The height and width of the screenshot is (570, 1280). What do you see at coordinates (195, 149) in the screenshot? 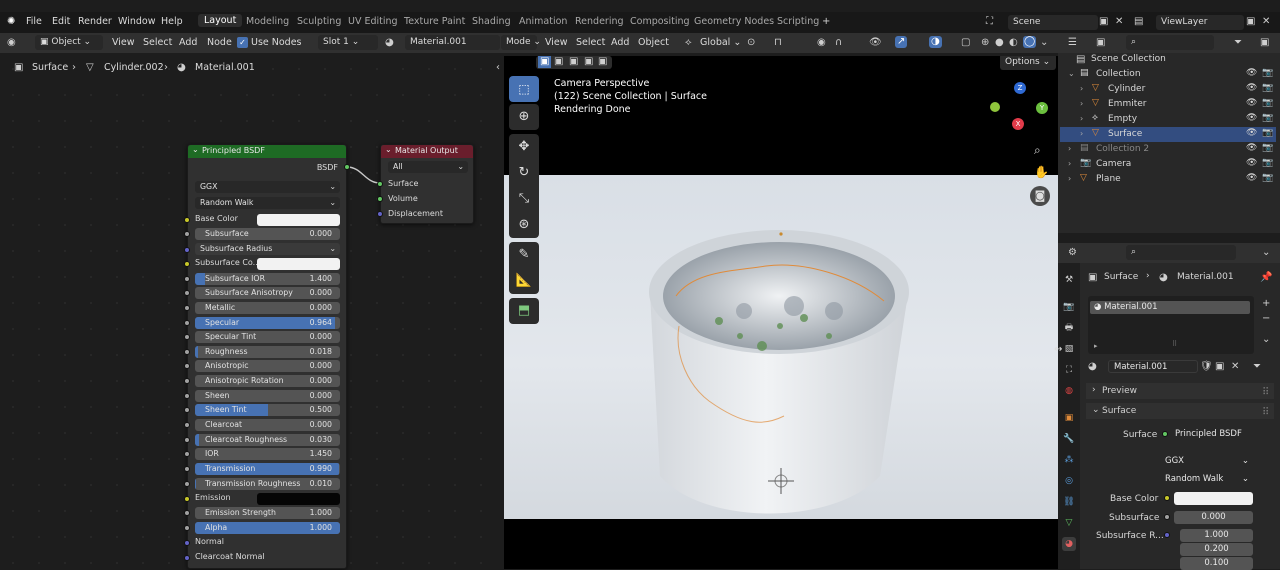
I see `collapse-icon: ⌄` at bounding box center [195, 149].